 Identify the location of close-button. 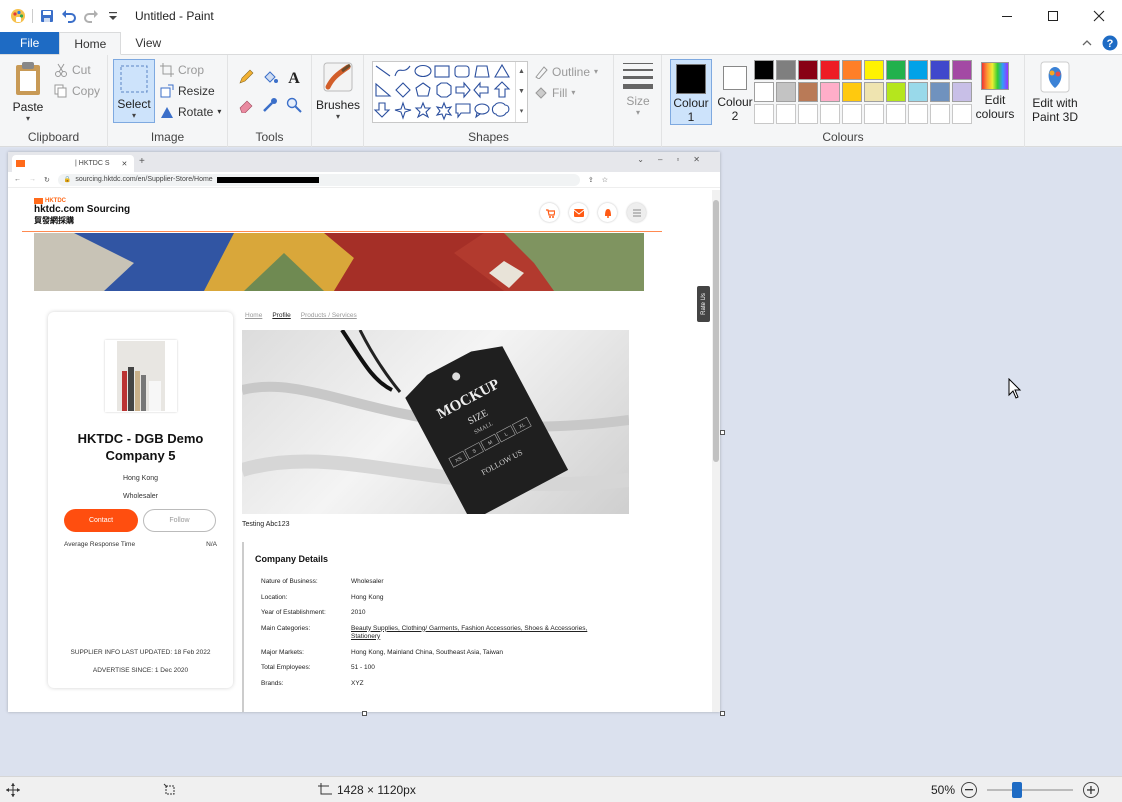
(1099, 16).